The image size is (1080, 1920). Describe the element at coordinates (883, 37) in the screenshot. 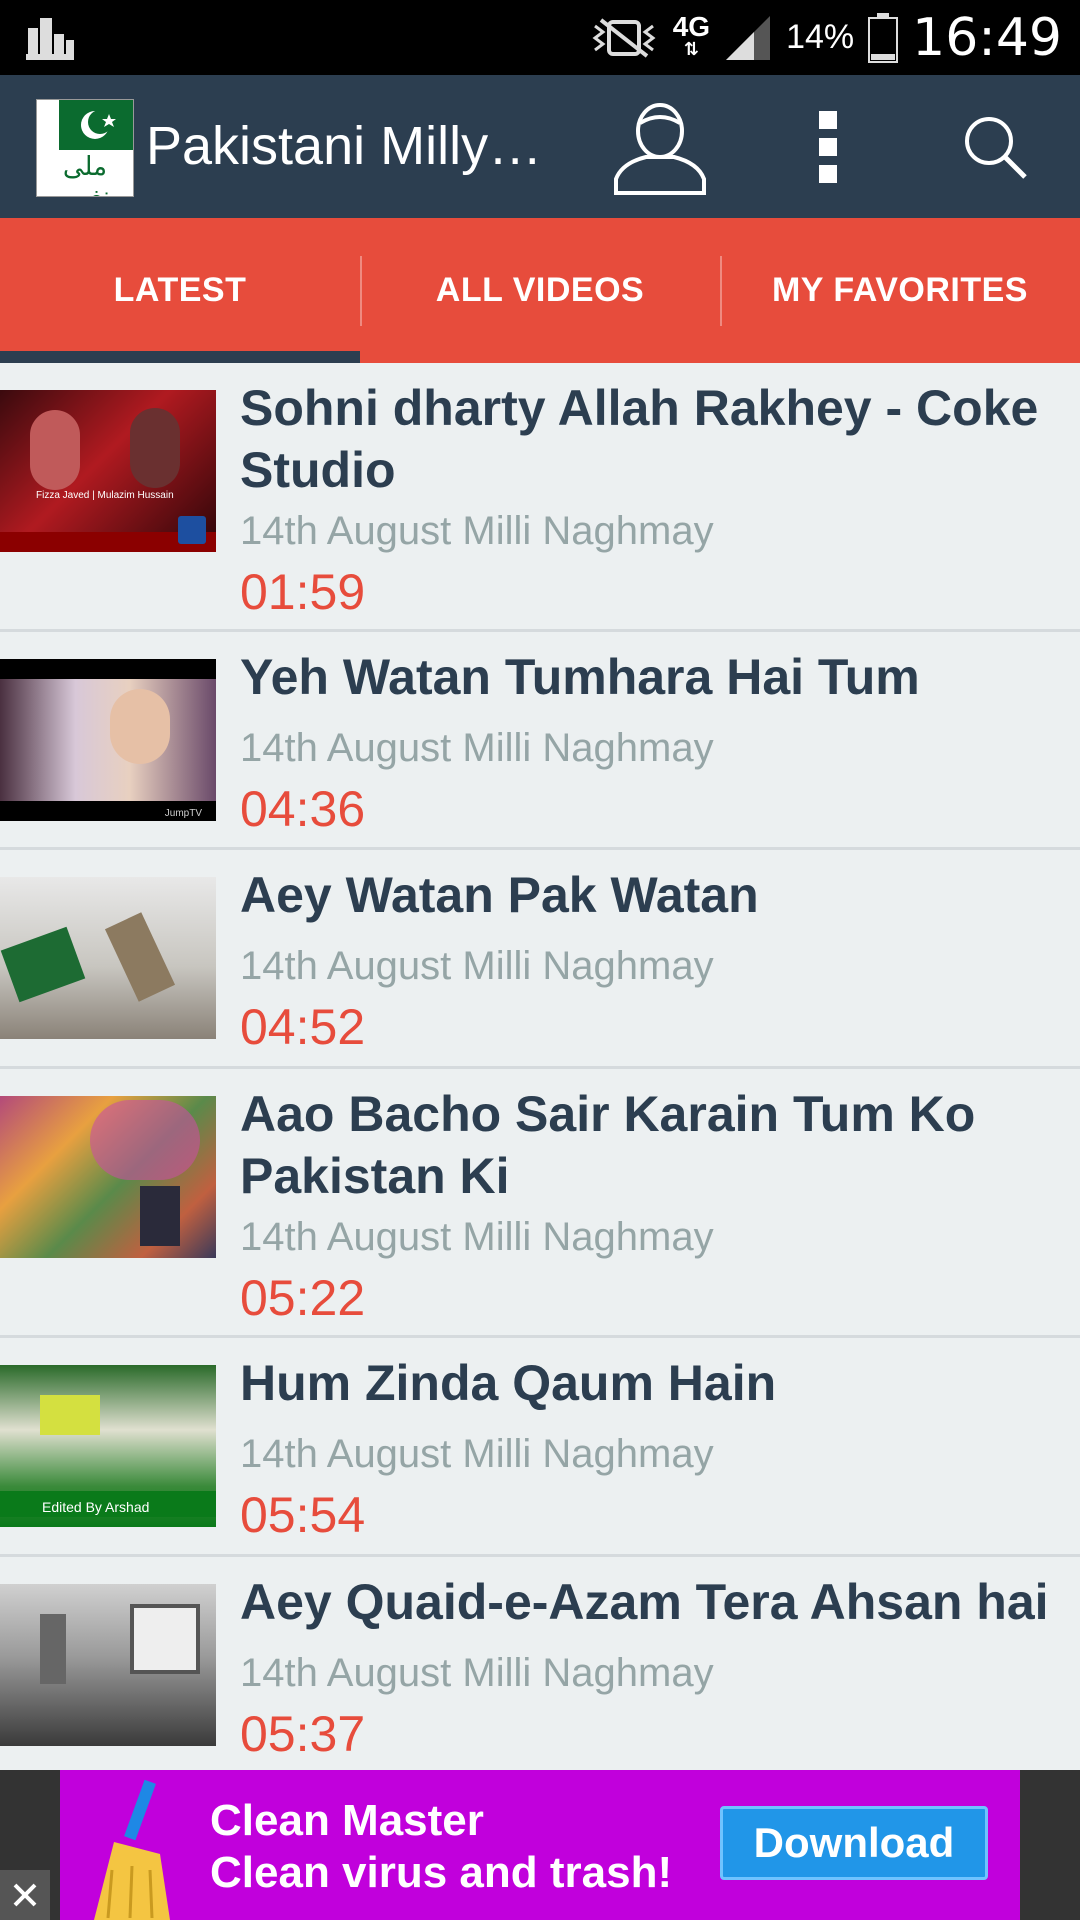

I see `battery-icon` at that location.